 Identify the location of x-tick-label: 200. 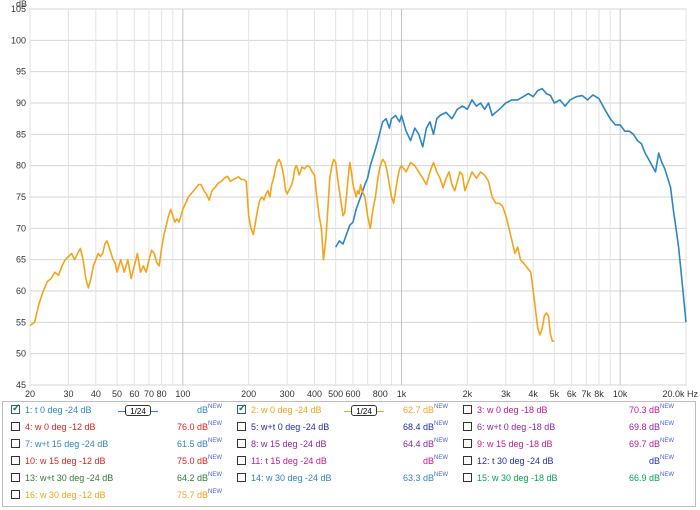
(248, 394).